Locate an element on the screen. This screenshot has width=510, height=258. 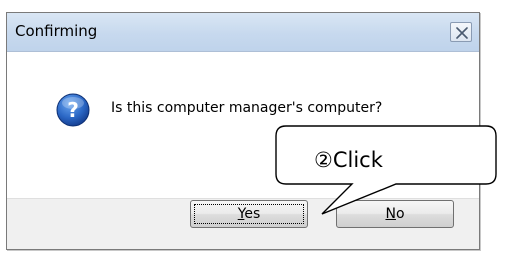
yes-button: Yes is located at coordinates (249, 214).